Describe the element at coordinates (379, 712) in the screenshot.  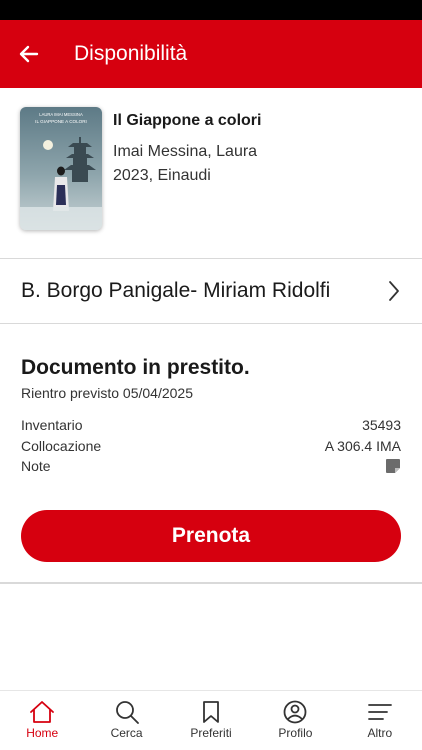
I see `menu-icon` at that location.